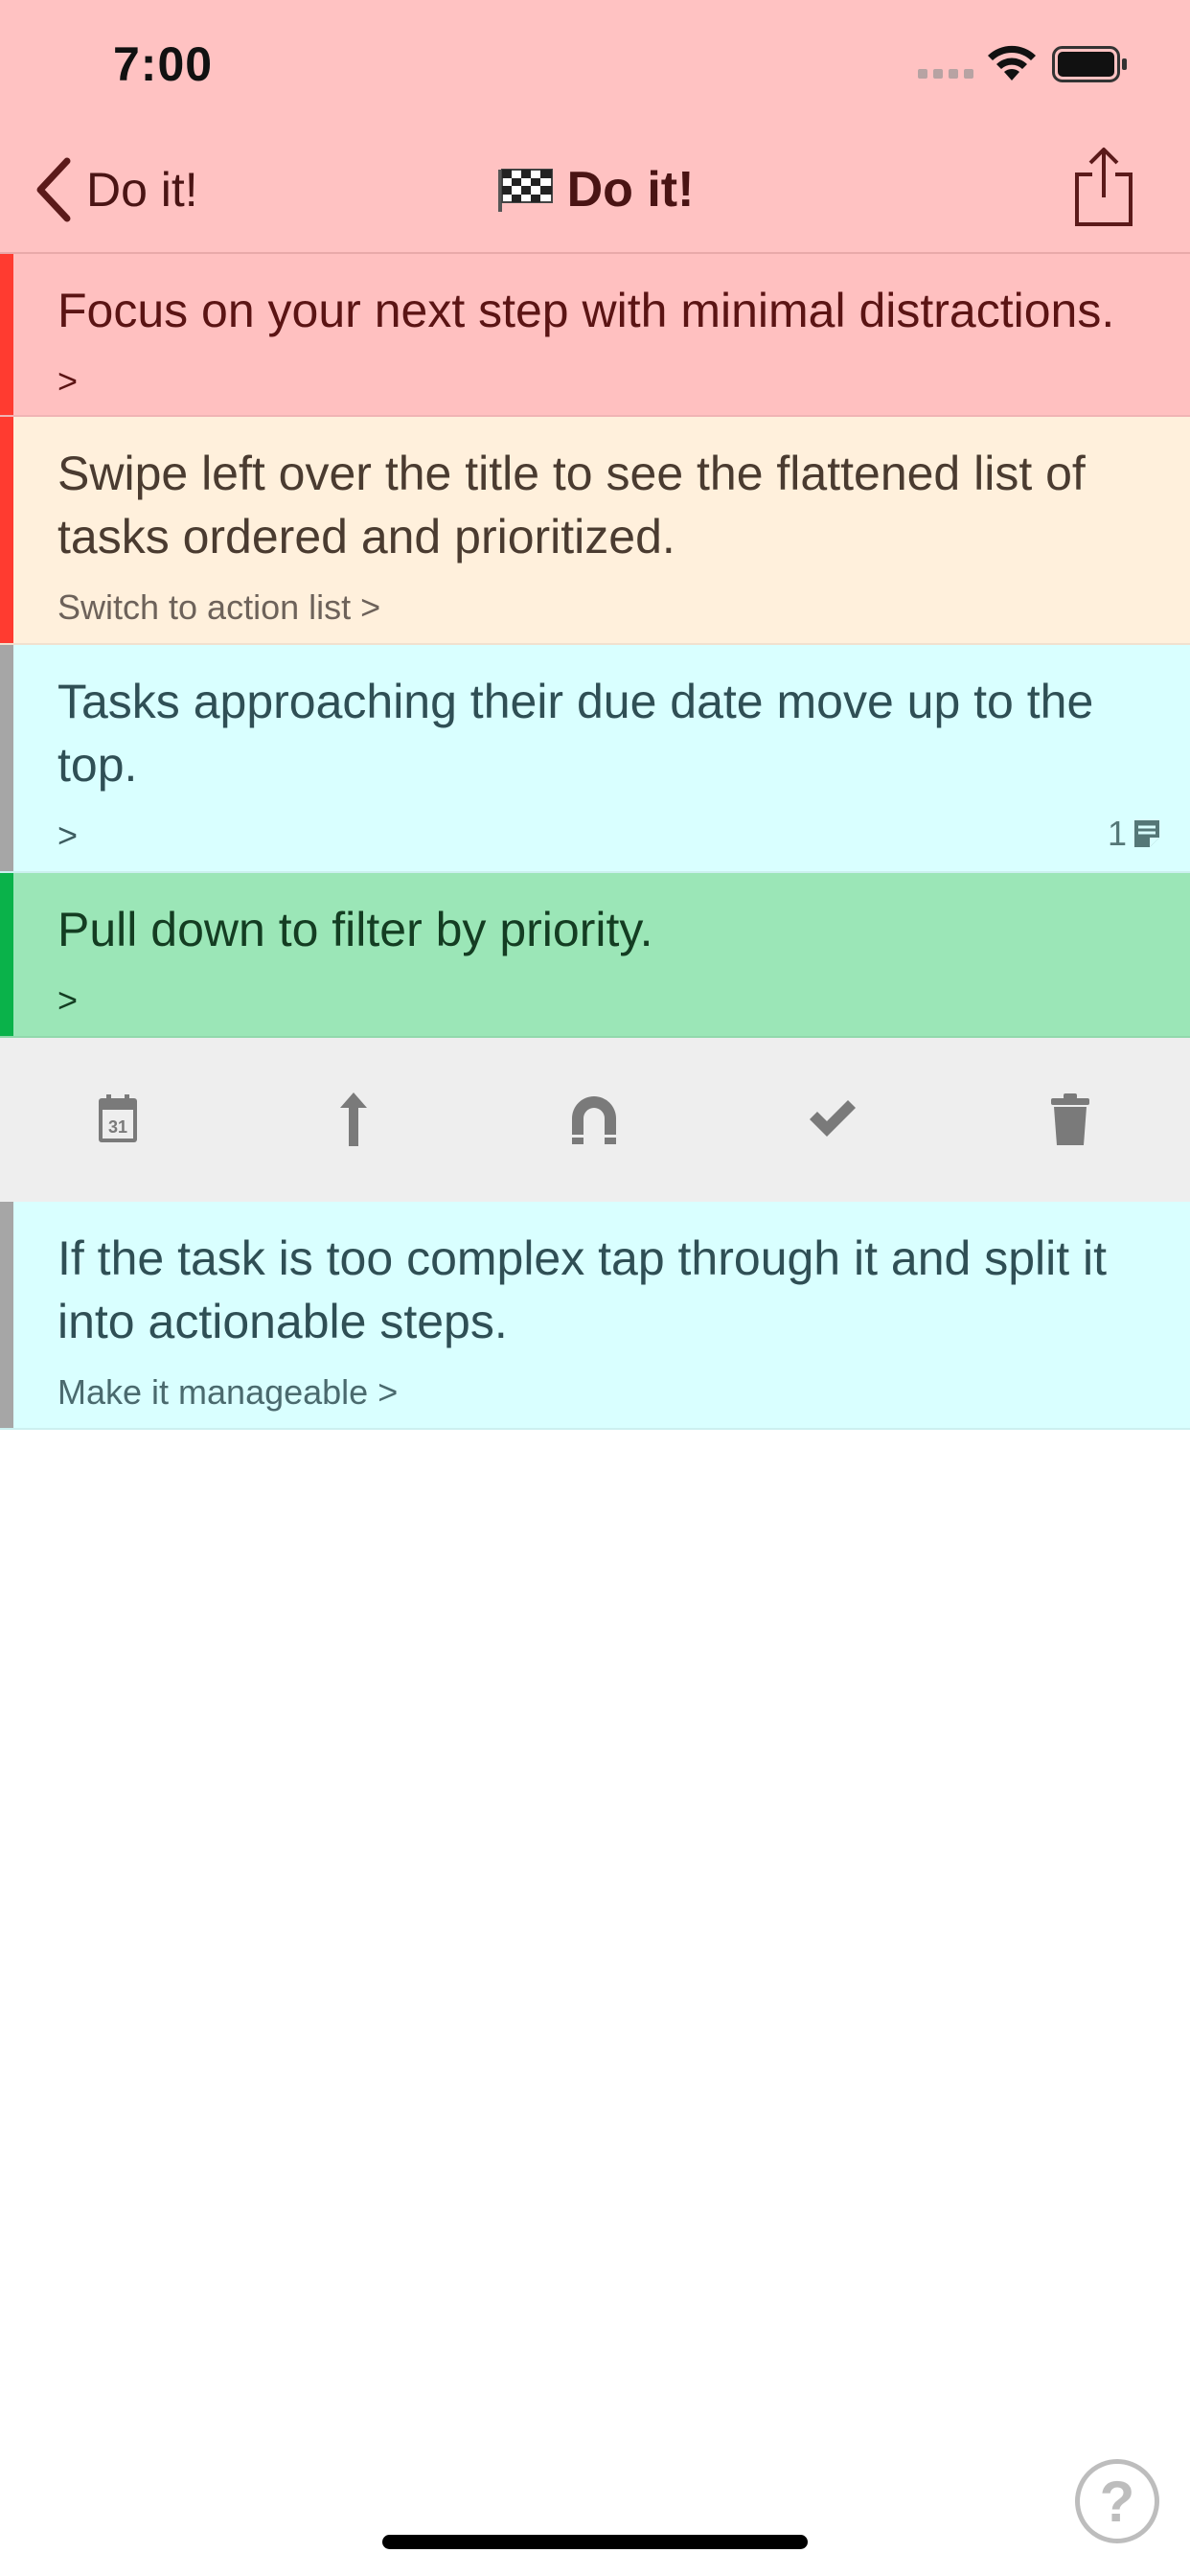 The height and width of the screenshot is (2576, 1190). What do you see at coordinates (1012, 63) in the screenshot?
I see `wifi-icon` at bounding box center [1012, 63].